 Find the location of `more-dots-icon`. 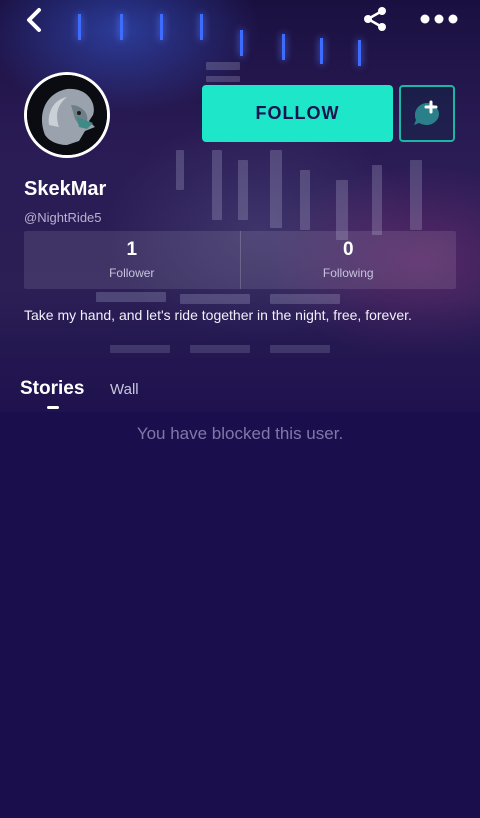

more-dots-icon is located at coordinates (439, 19).